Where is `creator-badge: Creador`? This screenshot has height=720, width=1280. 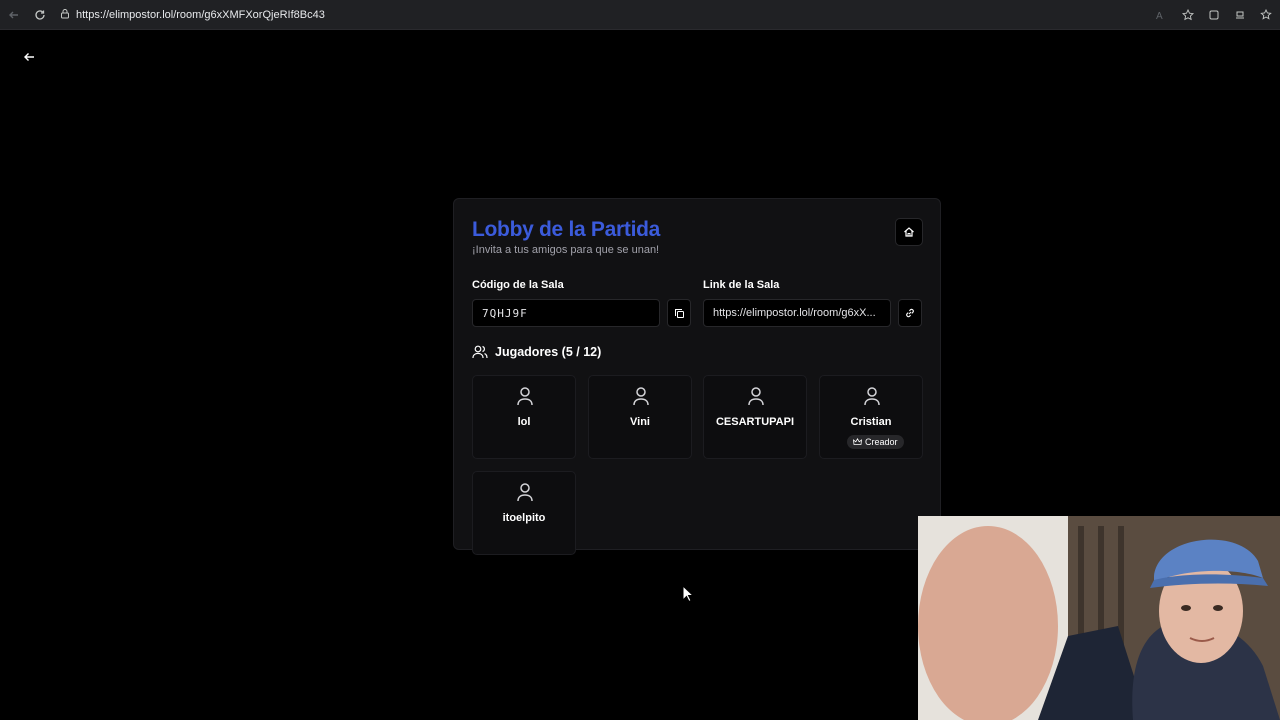 creator-badge: Creador is located at coordinates (875, 442).